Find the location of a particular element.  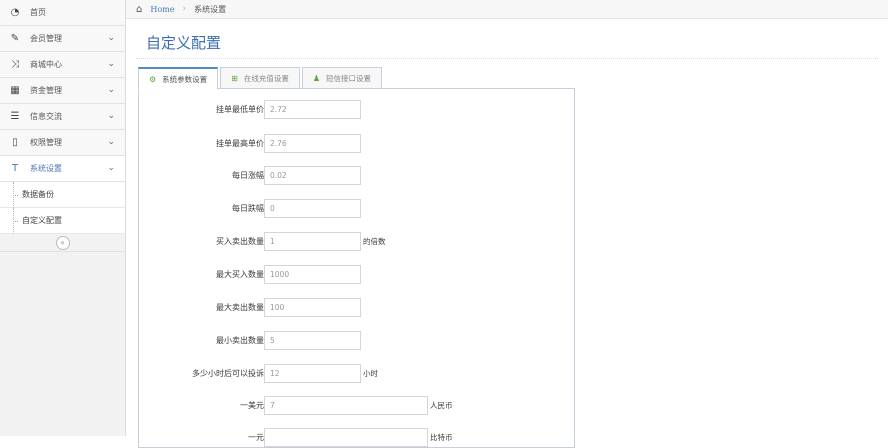

form-row-max-buy-quantity: 最大买入数量 is located at coordinates (513, 274).